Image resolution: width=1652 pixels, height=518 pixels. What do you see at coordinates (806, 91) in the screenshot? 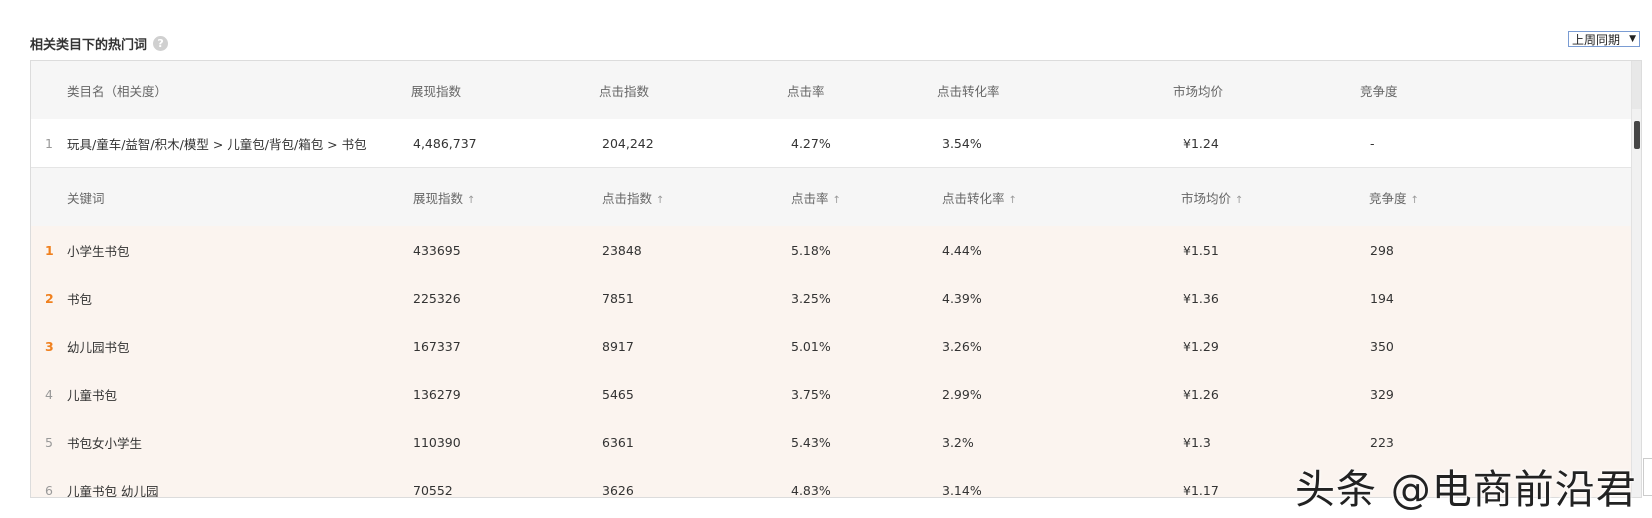
I see `col-ctr: 点击率` at bounding box center [806, 91].